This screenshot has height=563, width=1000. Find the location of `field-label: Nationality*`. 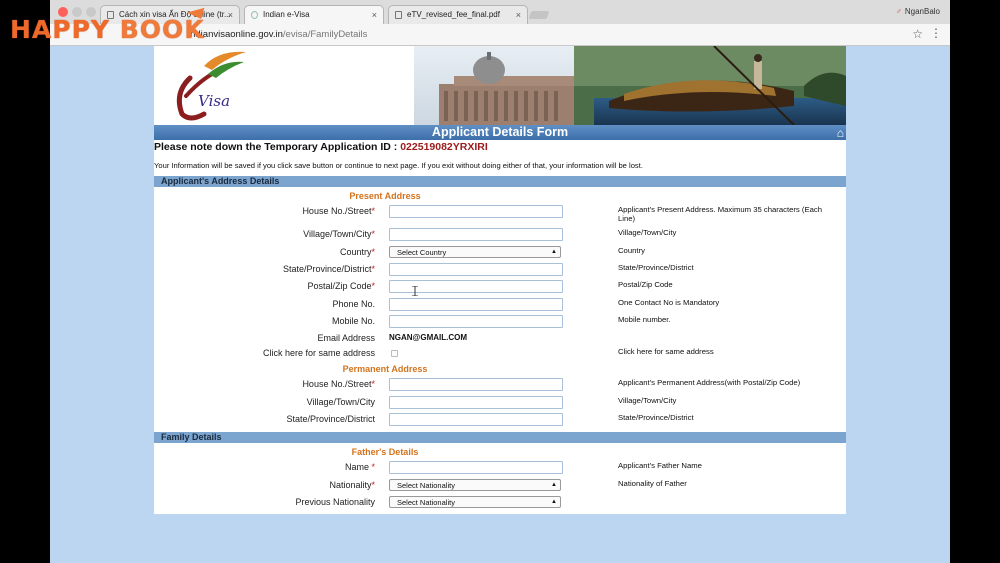

field-label: Nationality* is located at coordinates (352, 485).